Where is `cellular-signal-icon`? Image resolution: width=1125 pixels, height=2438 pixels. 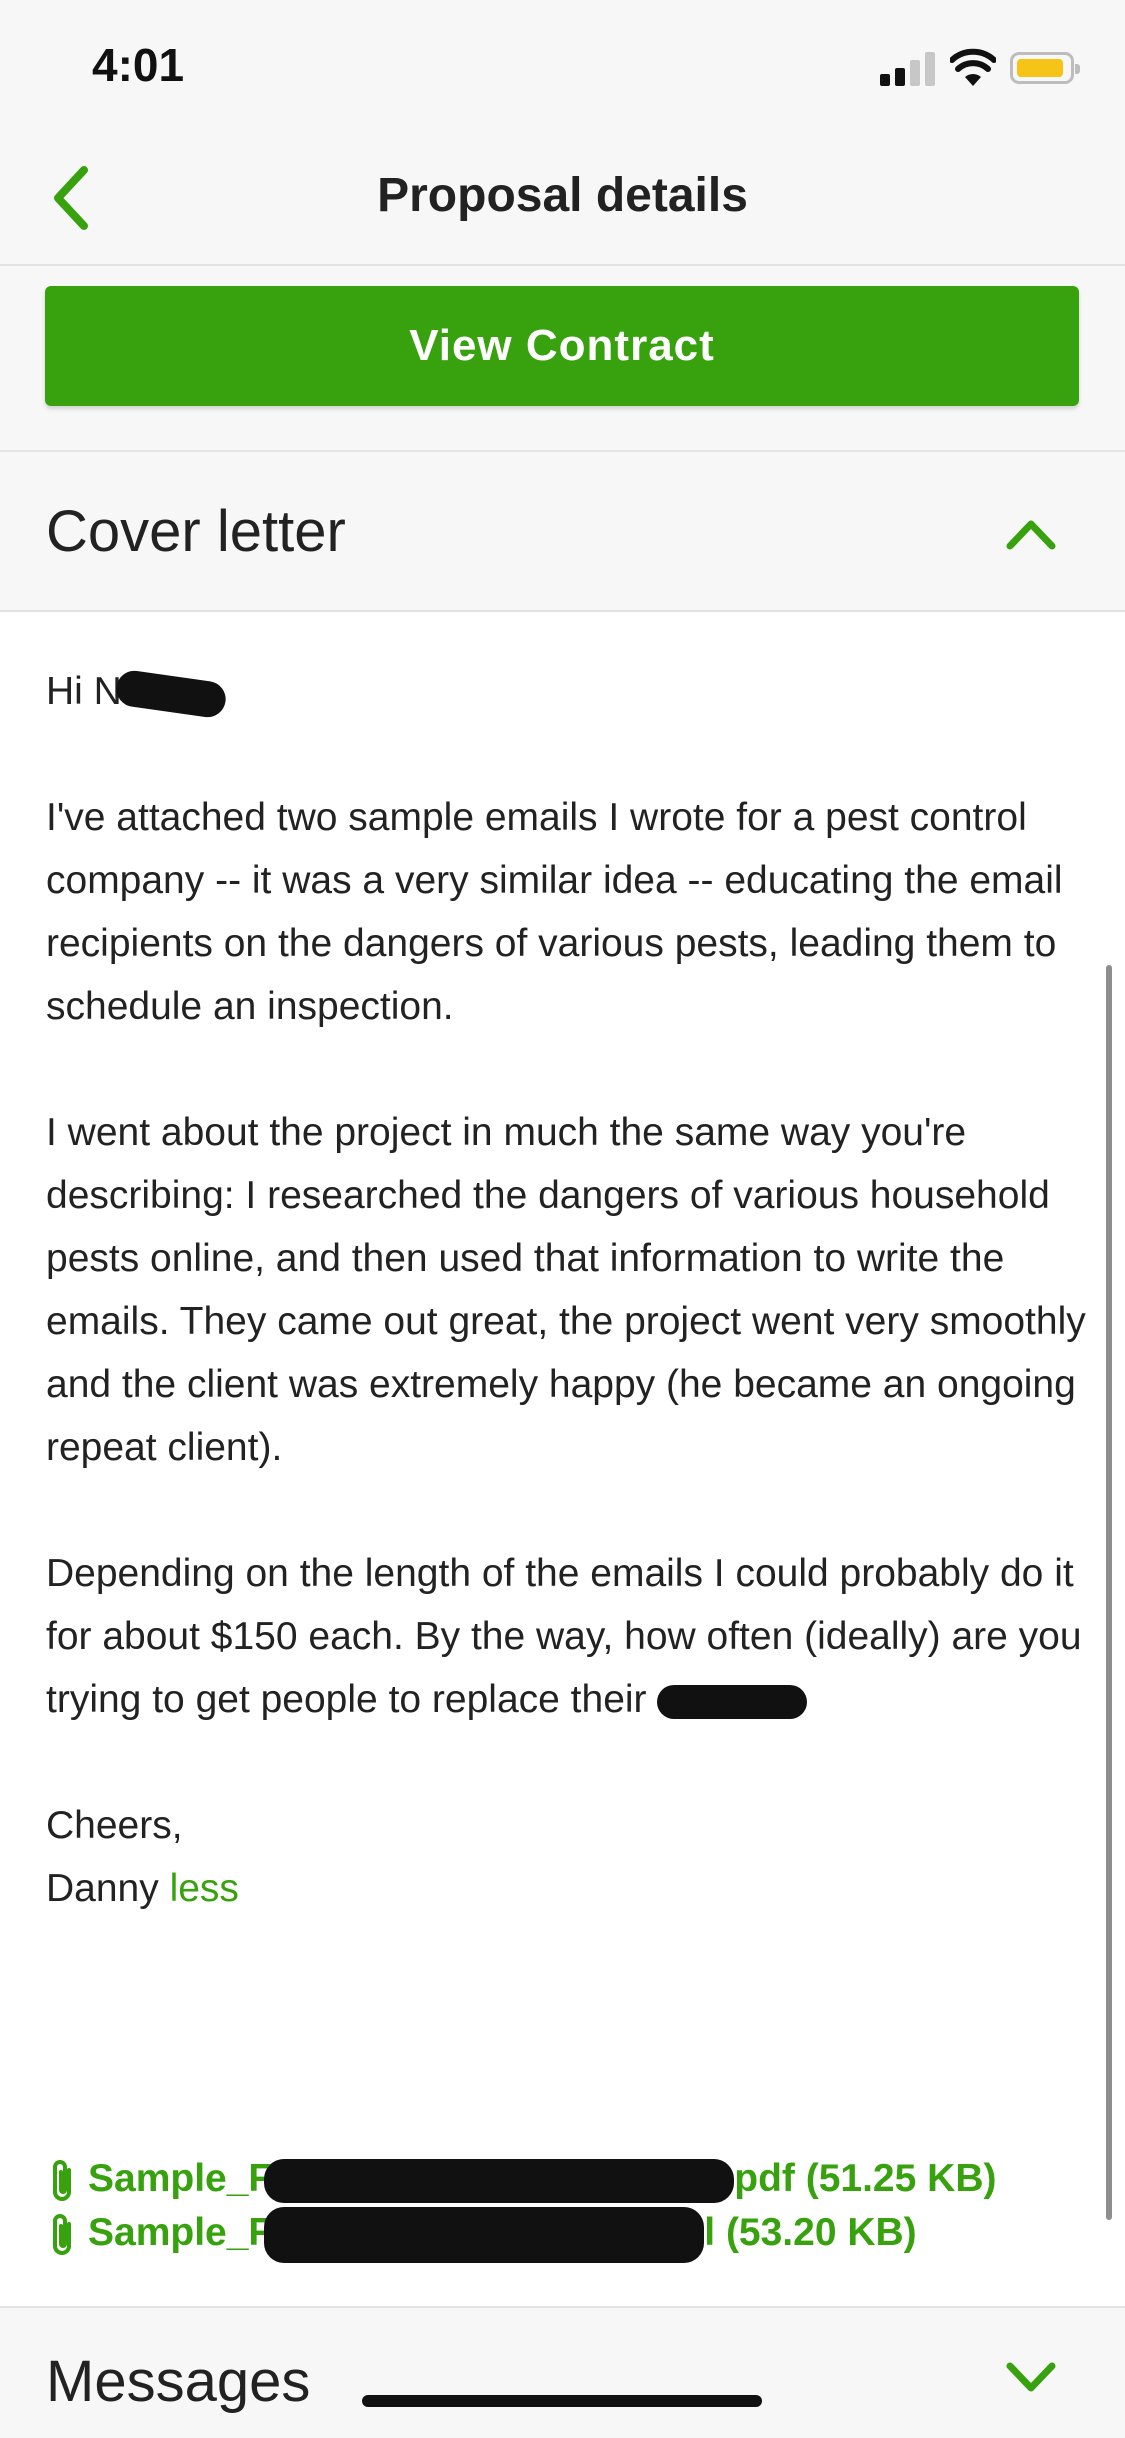
cellular-signal-icon is located at coordinates (910, 69).